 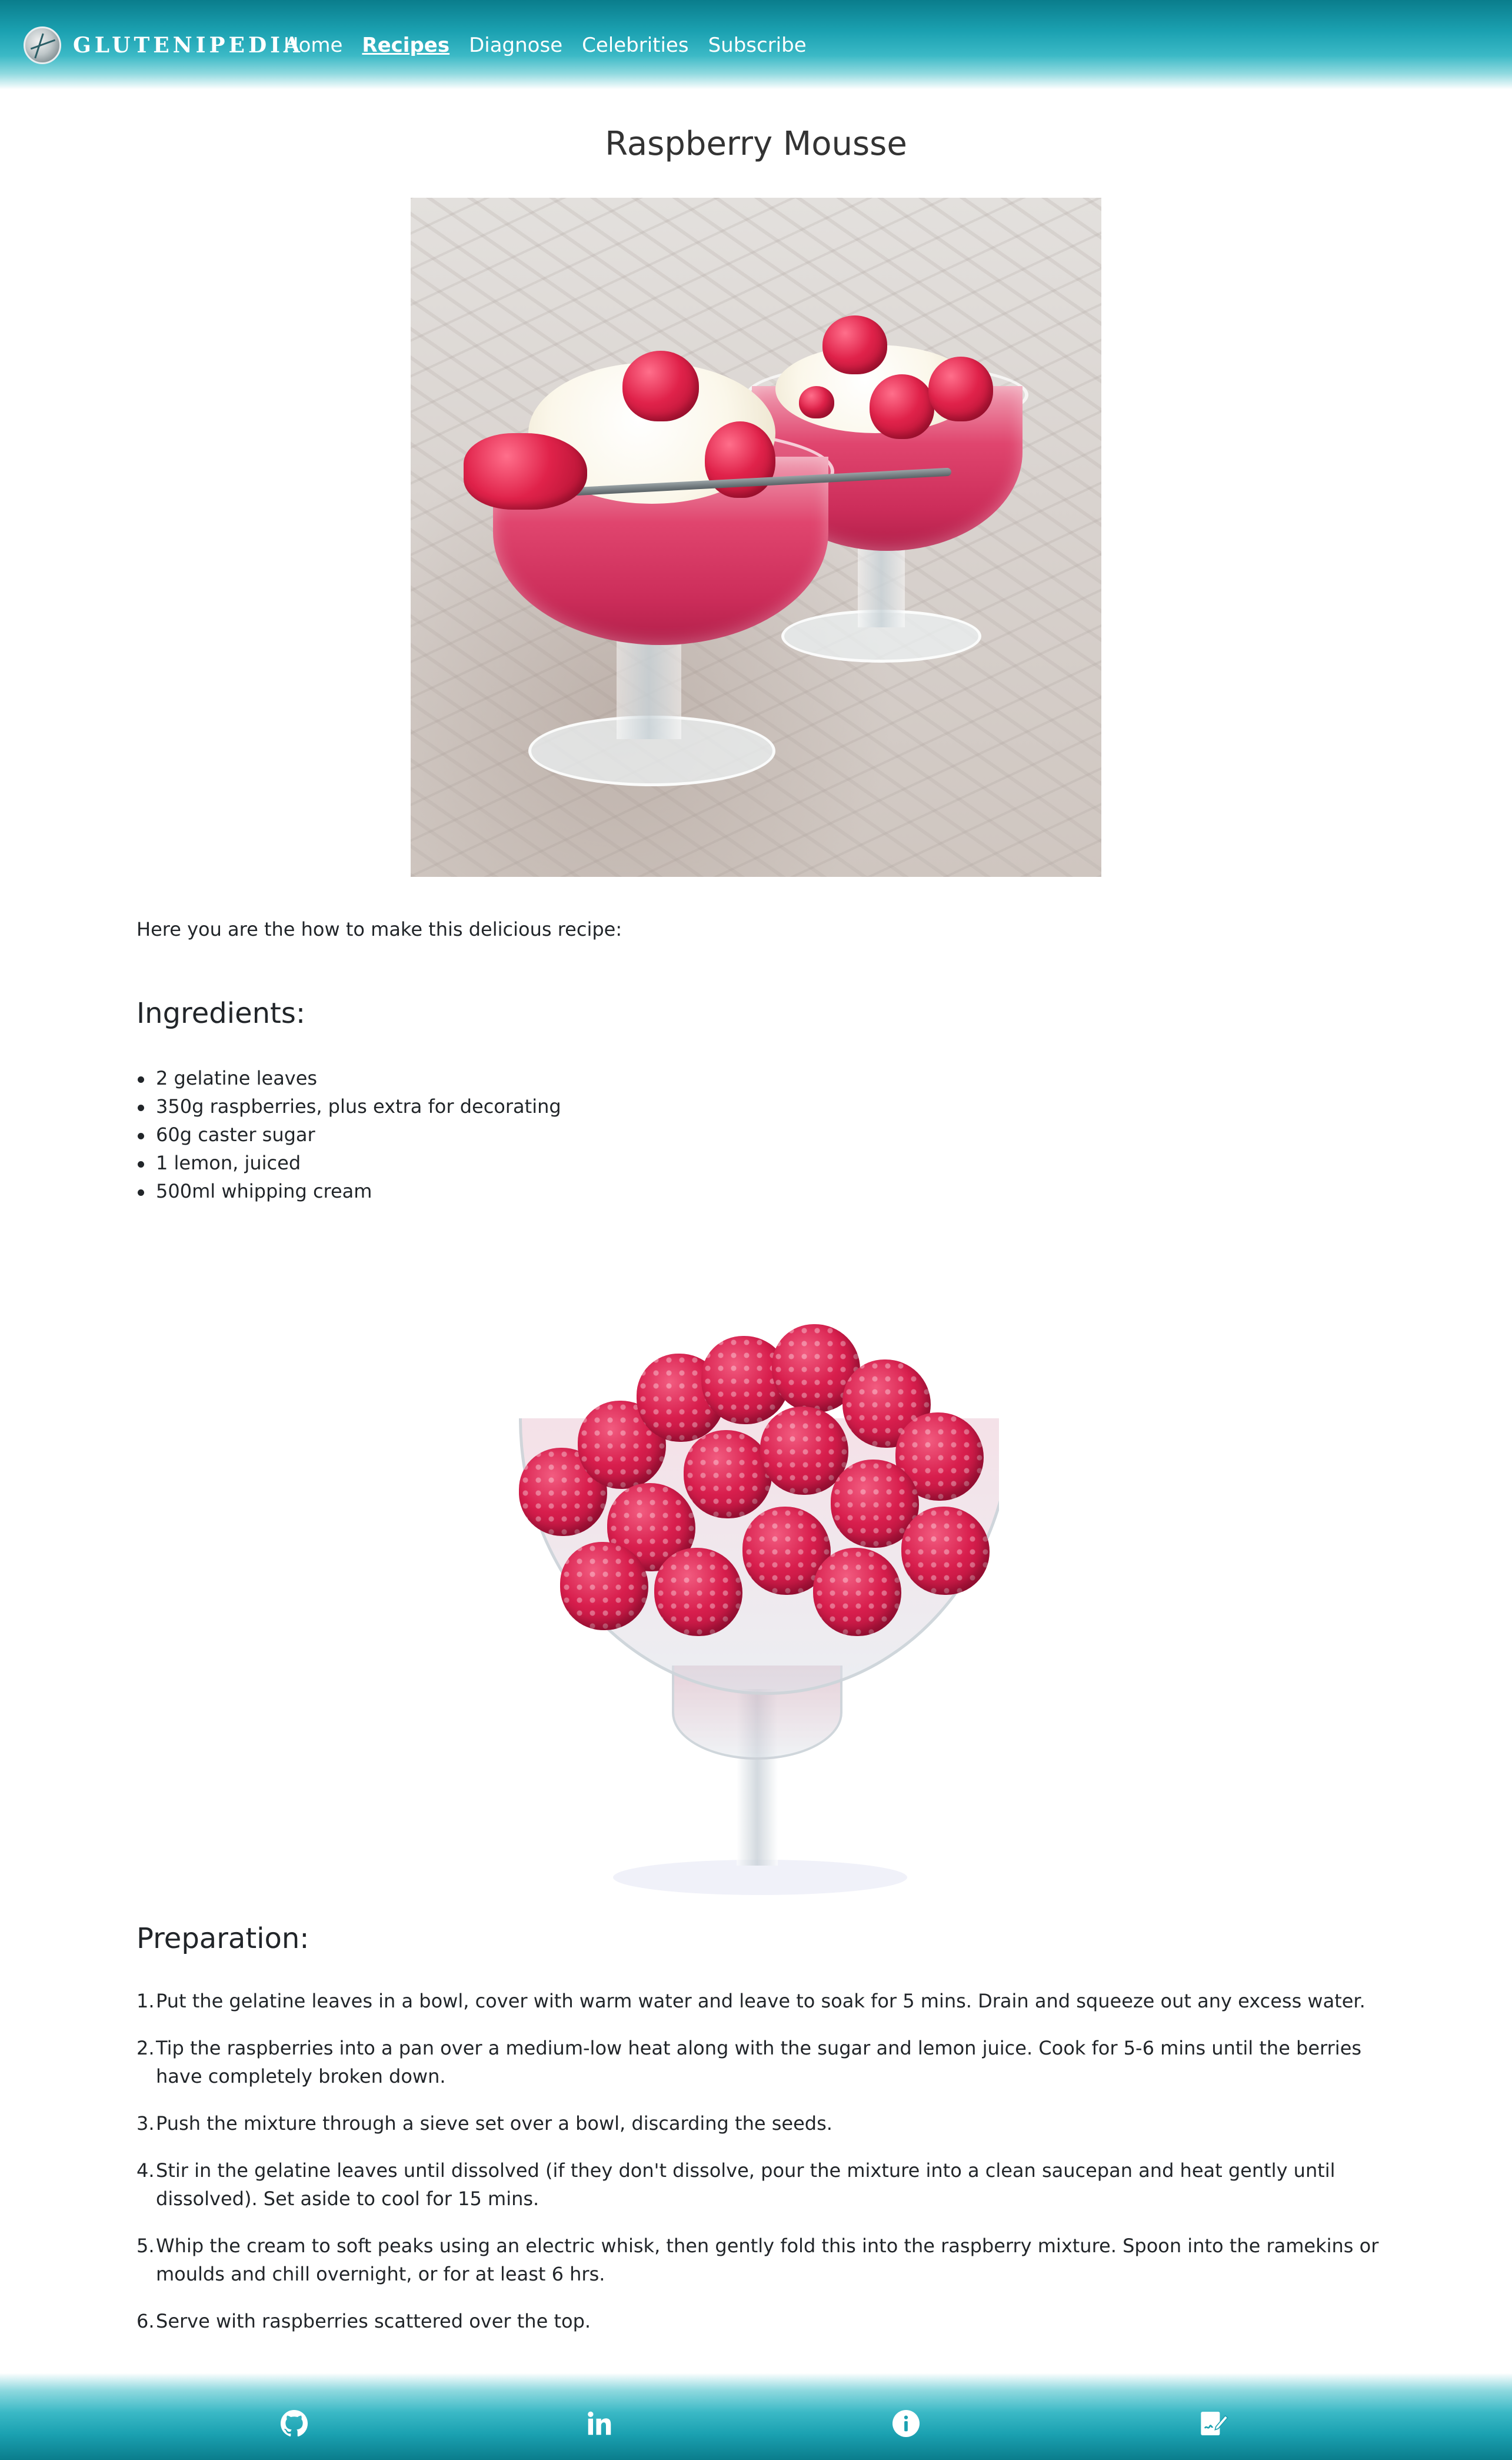 What do you see at coordinates (906, 2423) in the screenshot?
I see `info-icon` at bounding box center [906, 2423].